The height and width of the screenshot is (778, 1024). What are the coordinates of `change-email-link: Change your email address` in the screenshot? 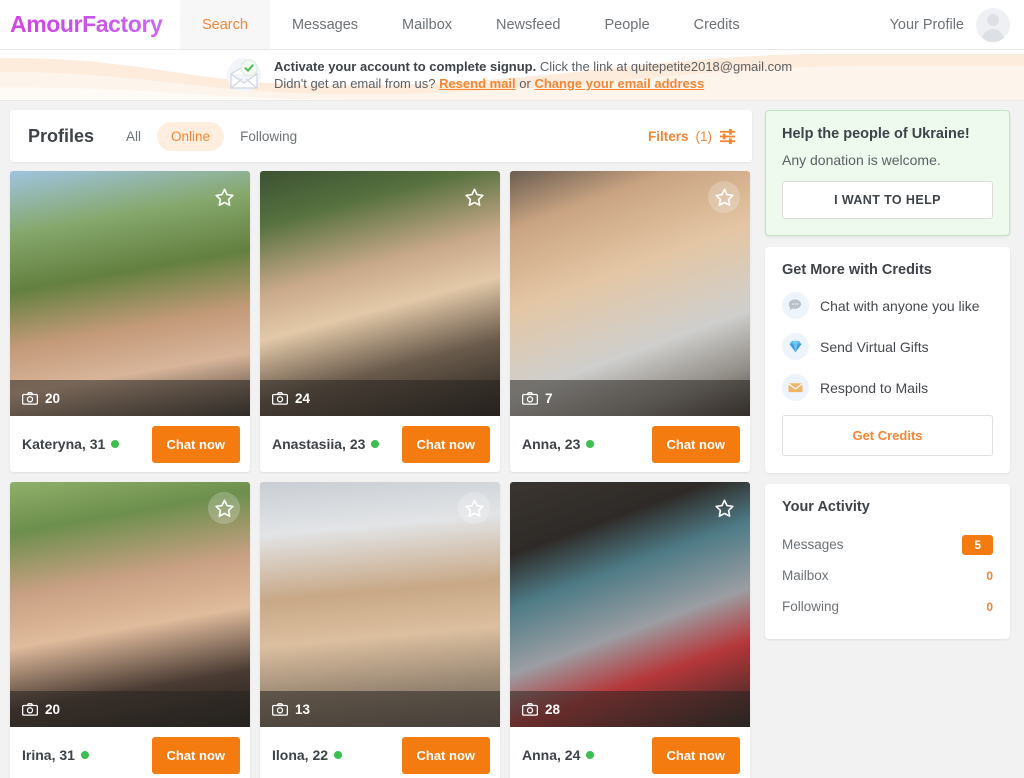 It's located at (619, 83).